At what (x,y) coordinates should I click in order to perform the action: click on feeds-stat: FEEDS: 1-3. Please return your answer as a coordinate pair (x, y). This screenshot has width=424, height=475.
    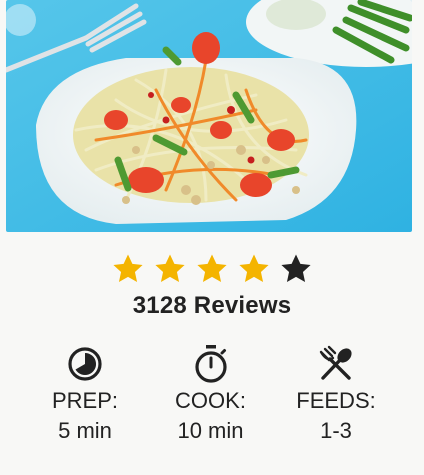
    Looking at the image, I should click on (336, 395).